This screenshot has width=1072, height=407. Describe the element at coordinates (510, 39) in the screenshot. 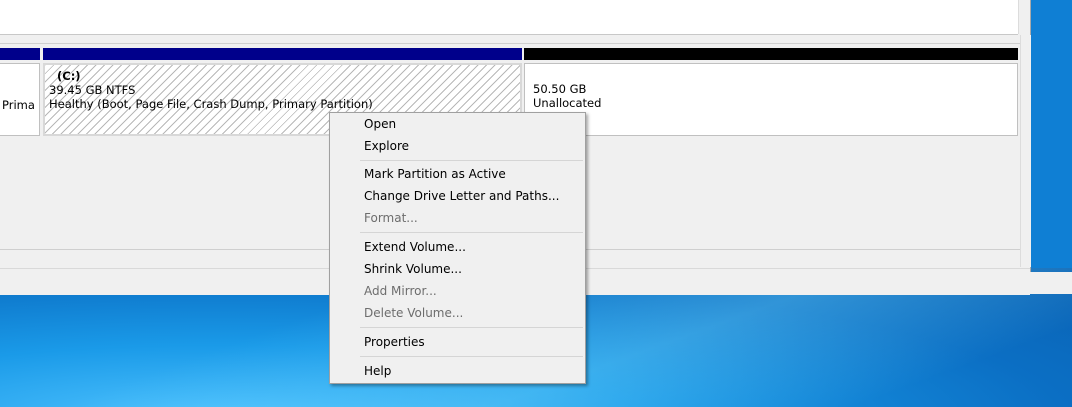

I see `pane-splitter` at that location.